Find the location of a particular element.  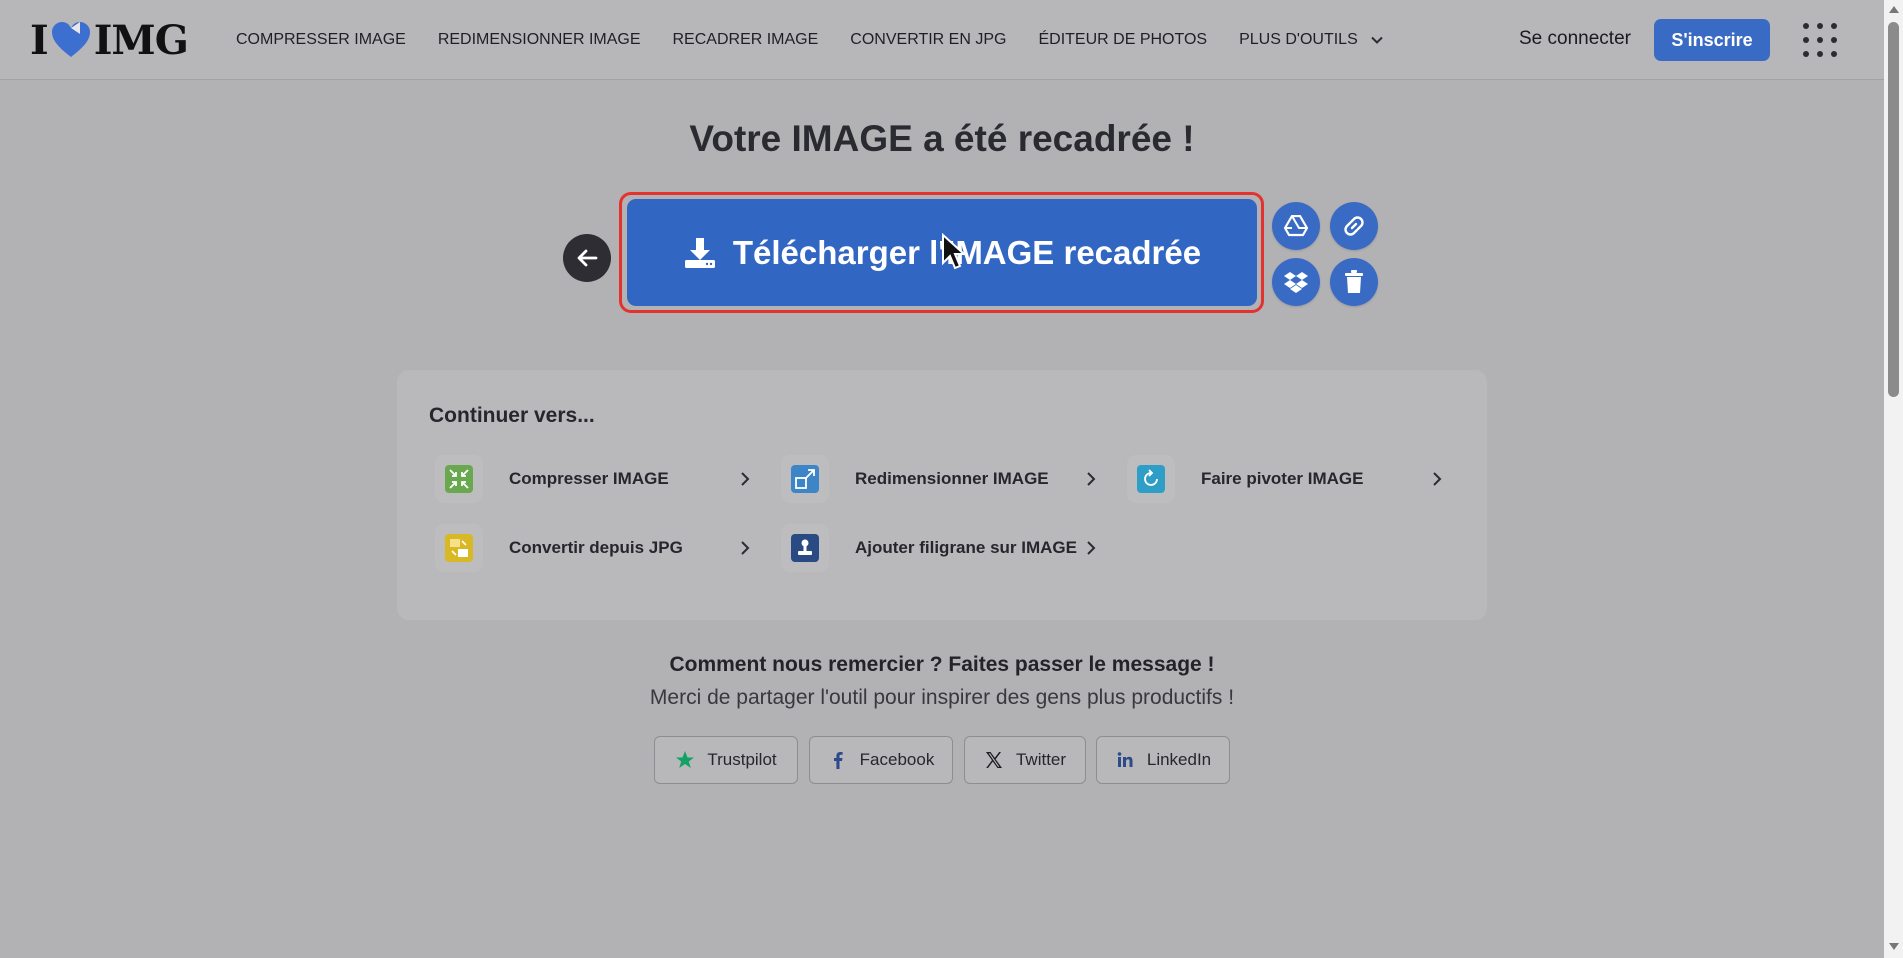

rotate-icon is located at coordinates (1151, 479).